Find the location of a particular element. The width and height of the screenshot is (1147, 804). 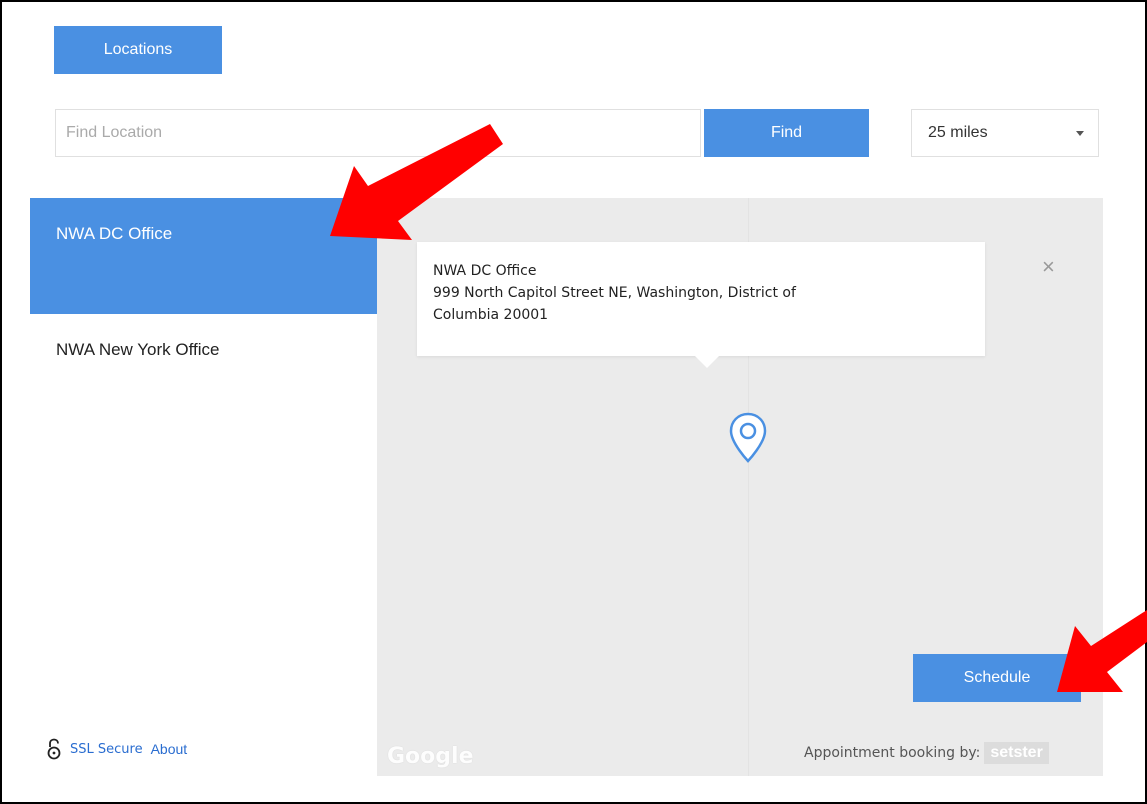

lock-open-icon is located at coordinates (54, 749).